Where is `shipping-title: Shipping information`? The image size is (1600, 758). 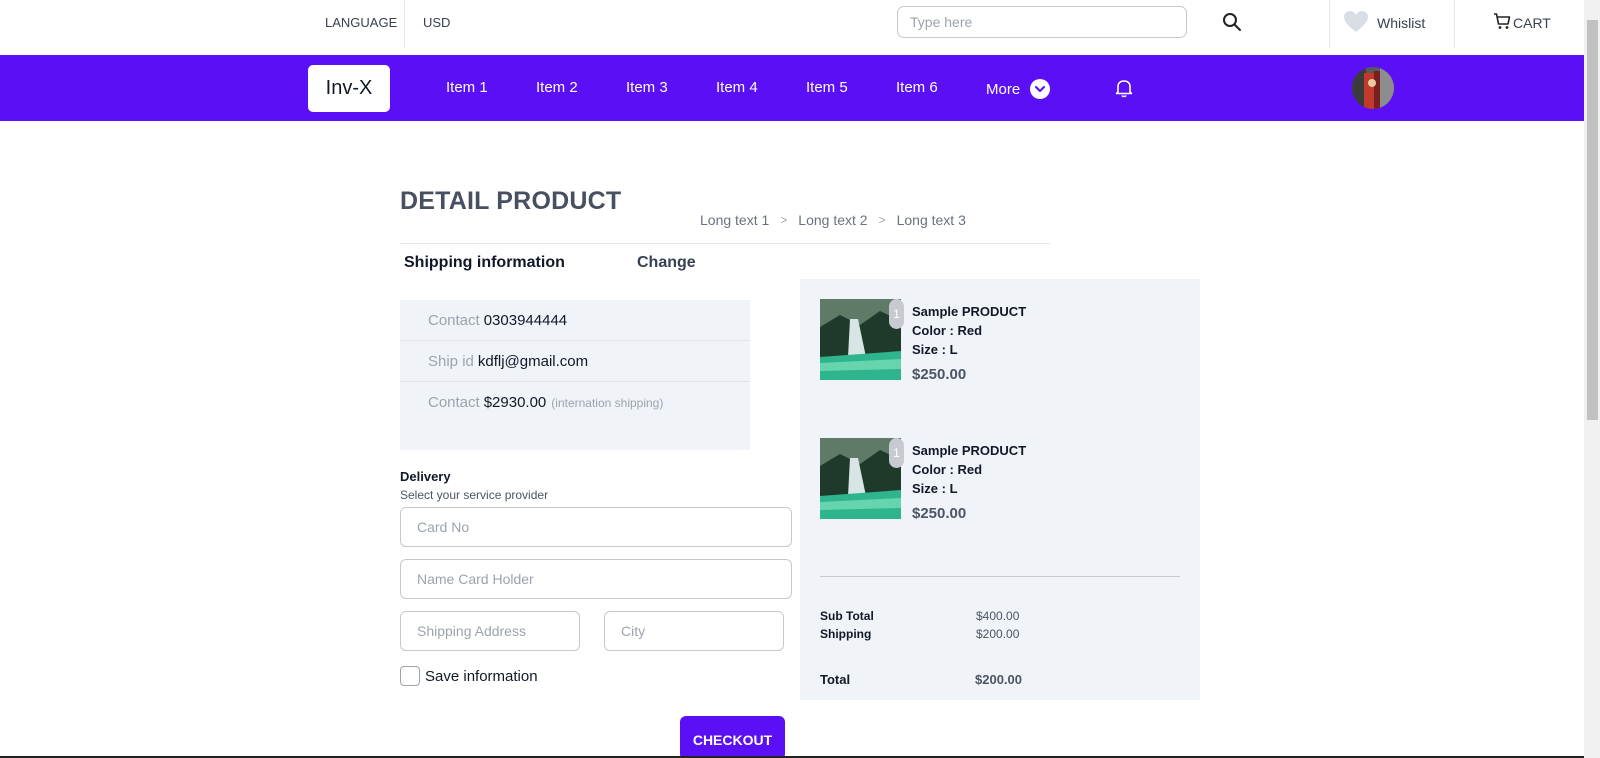 shipping-title: Shipping information is located at coordinates (484, 262).